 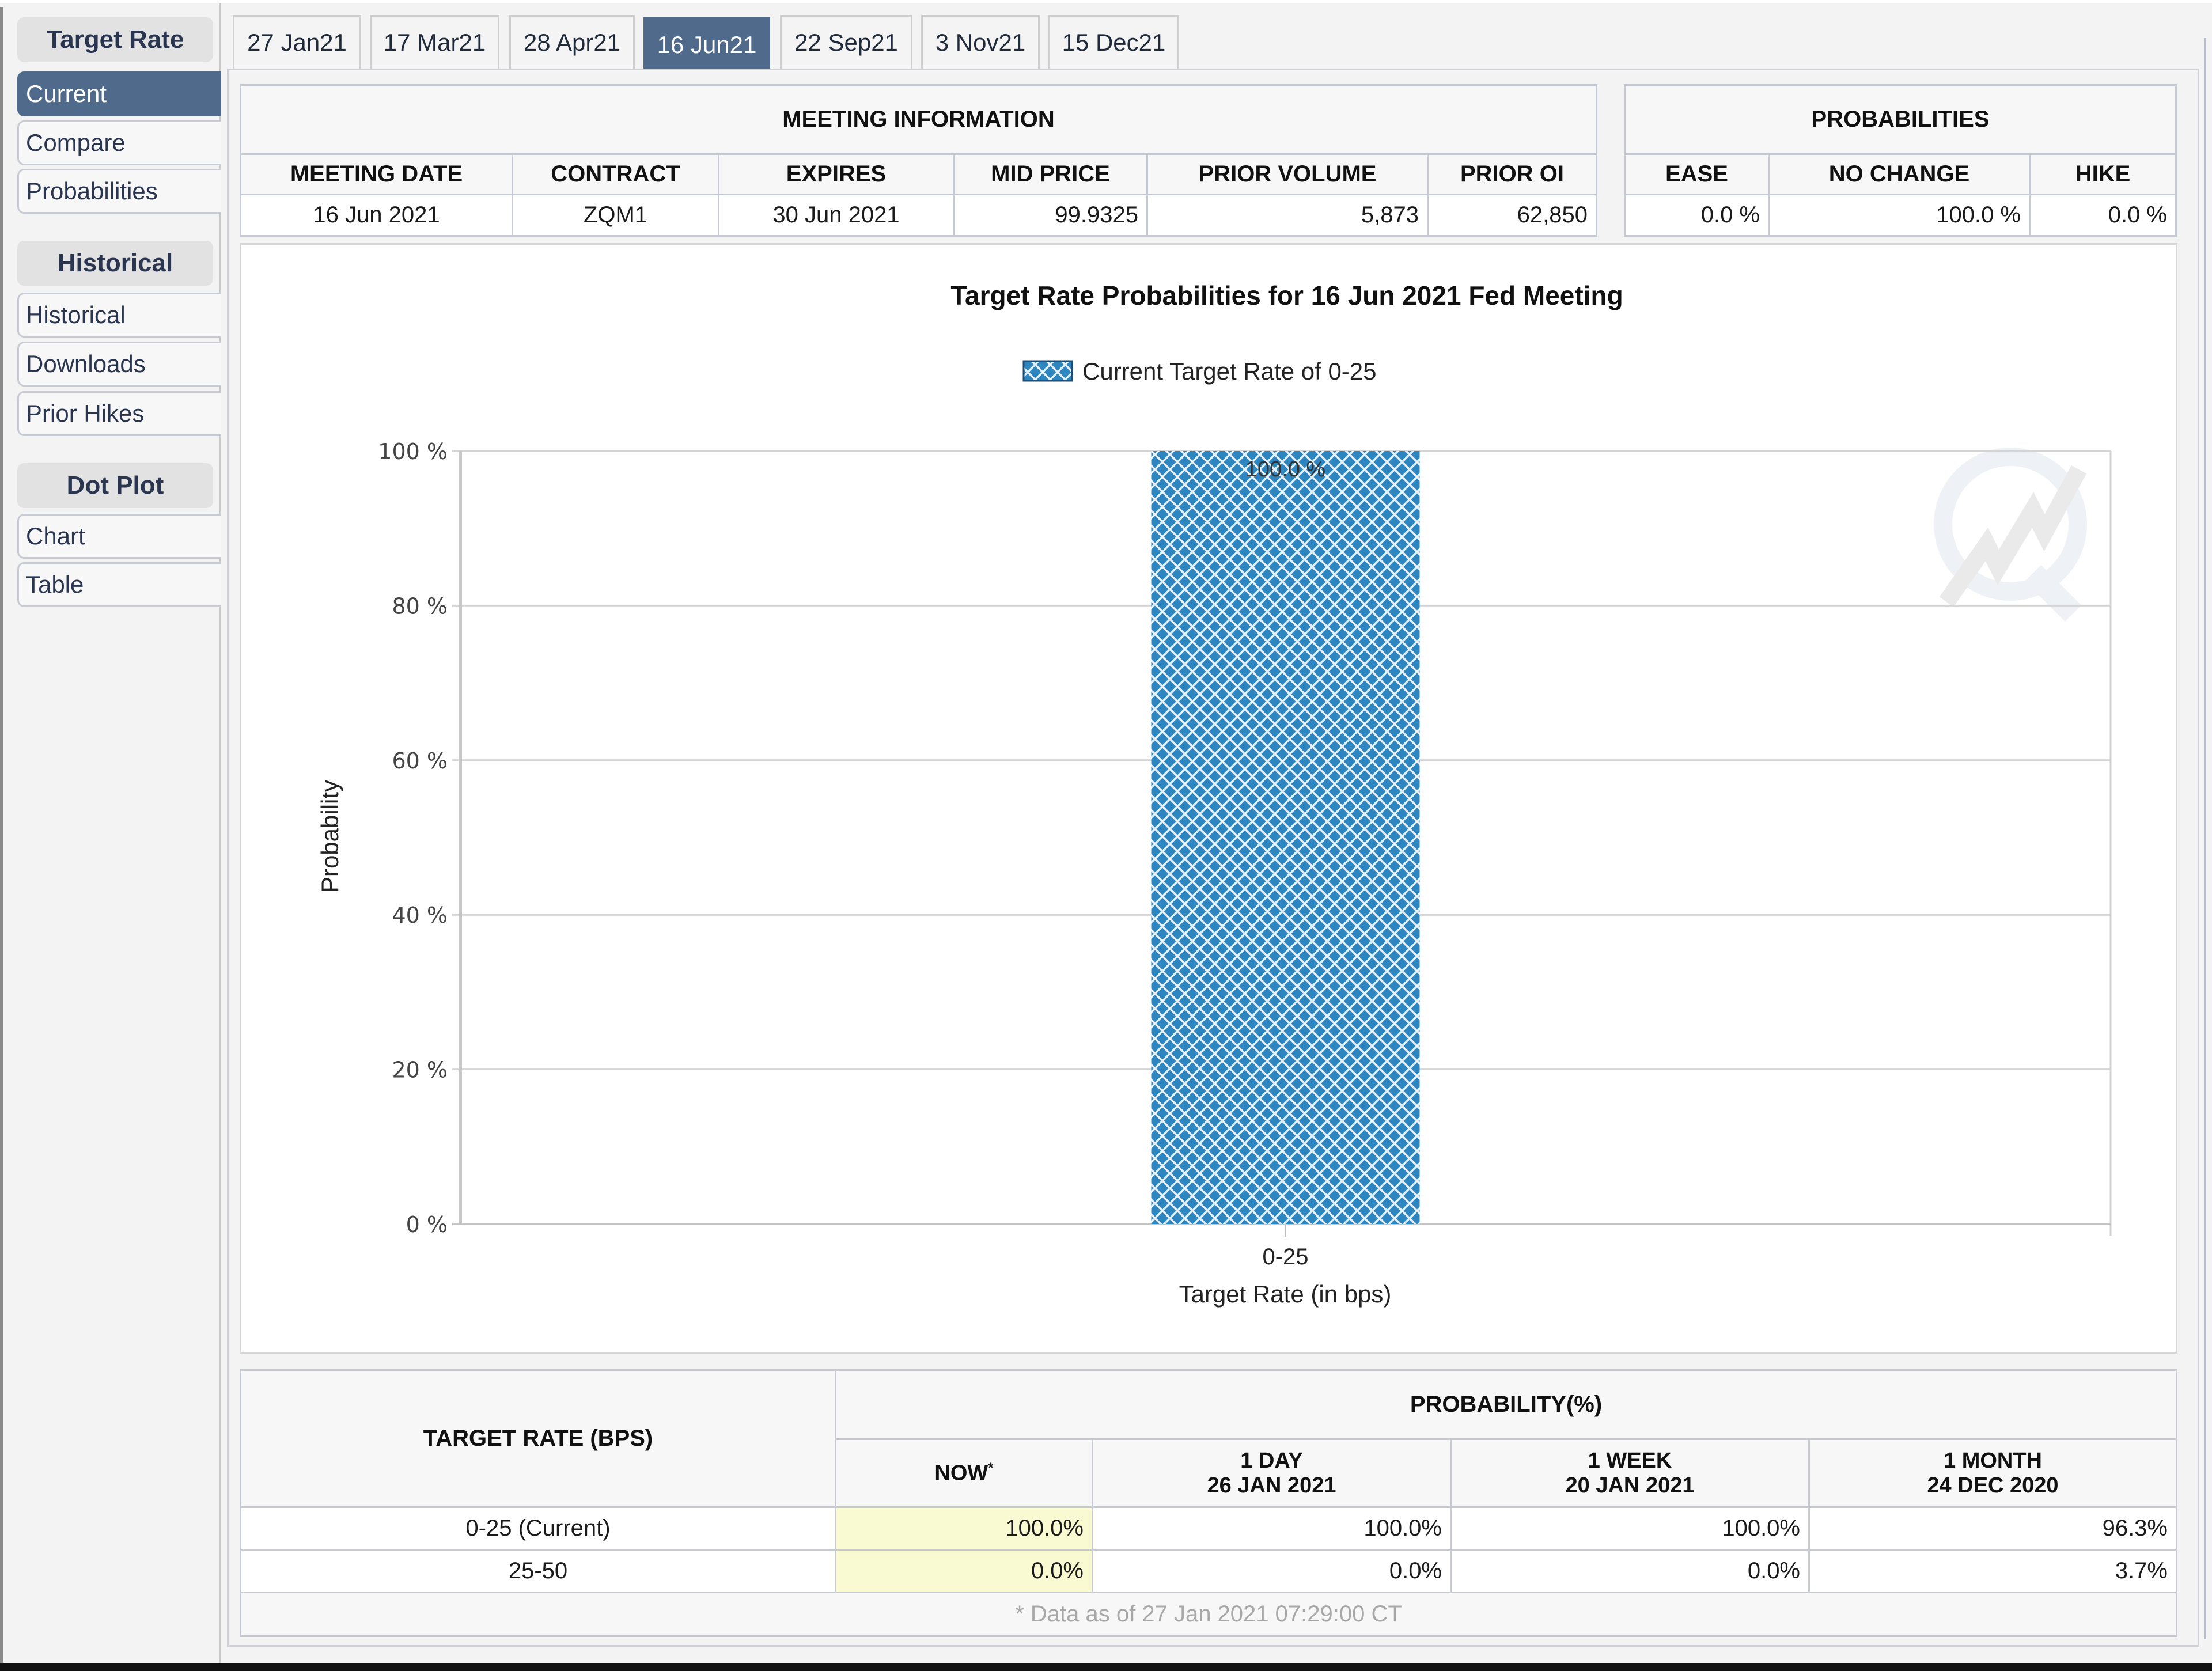 What do you see at coordinates (115, 485) in the screenshot?
I see `sidebar-heading-dot-plot: Dot Plot` at bounding box center [115, 485].